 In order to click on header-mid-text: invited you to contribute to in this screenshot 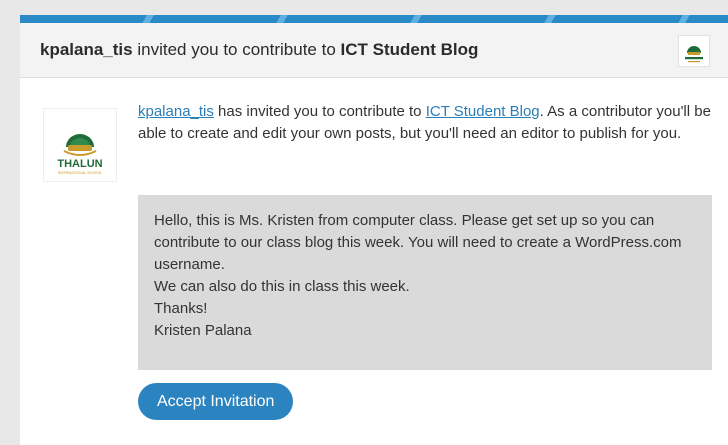, I will do `click(236, 49)`.